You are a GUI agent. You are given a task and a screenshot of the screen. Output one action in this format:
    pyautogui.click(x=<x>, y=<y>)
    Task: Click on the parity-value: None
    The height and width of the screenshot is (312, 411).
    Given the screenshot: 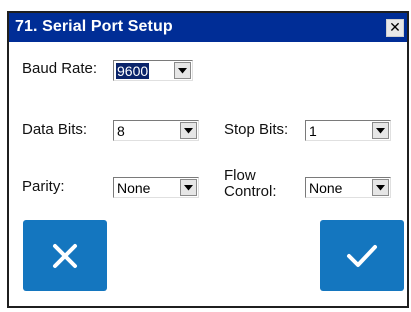 What is the action you would take?
    pyautogui.click(x=134, y=188)
    